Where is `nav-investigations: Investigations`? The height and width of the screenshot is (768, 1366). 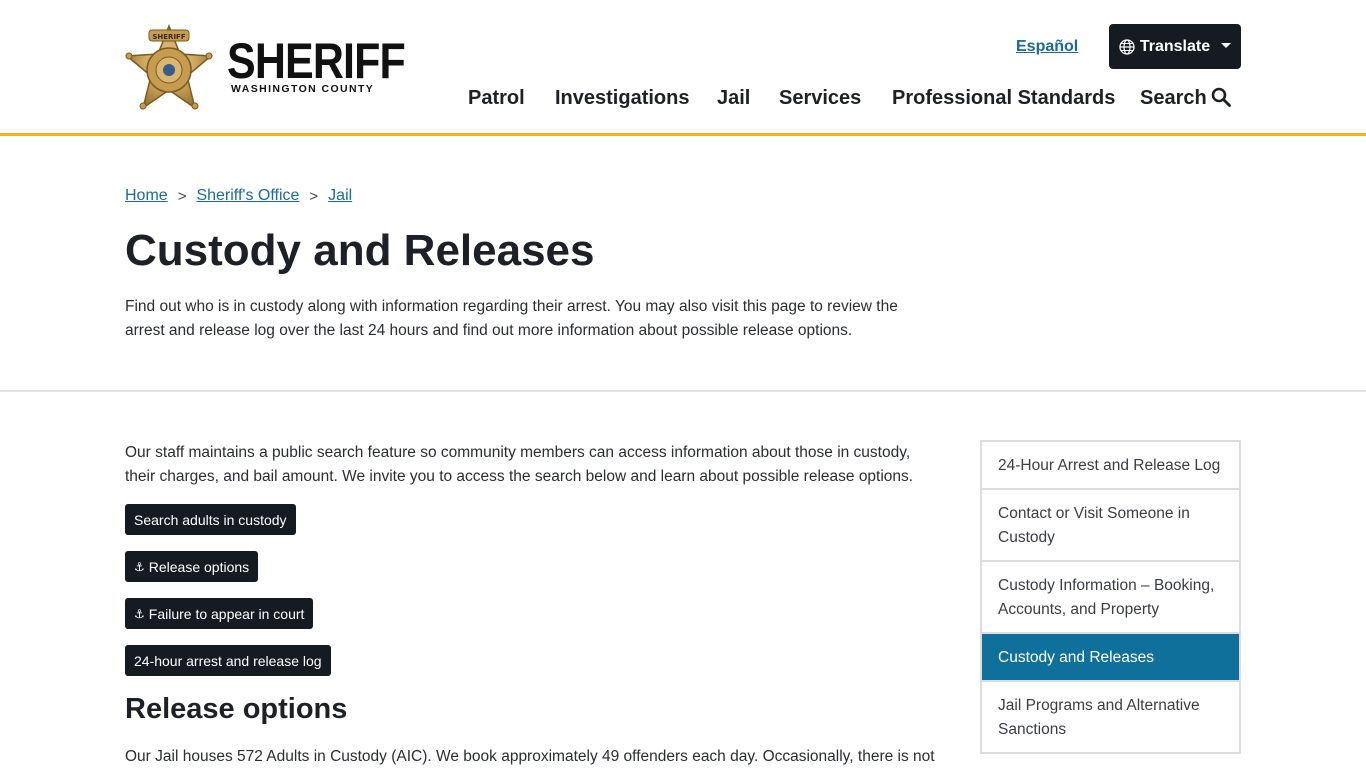
nav-investigations: Investigations is located at coordinates (622, 98).